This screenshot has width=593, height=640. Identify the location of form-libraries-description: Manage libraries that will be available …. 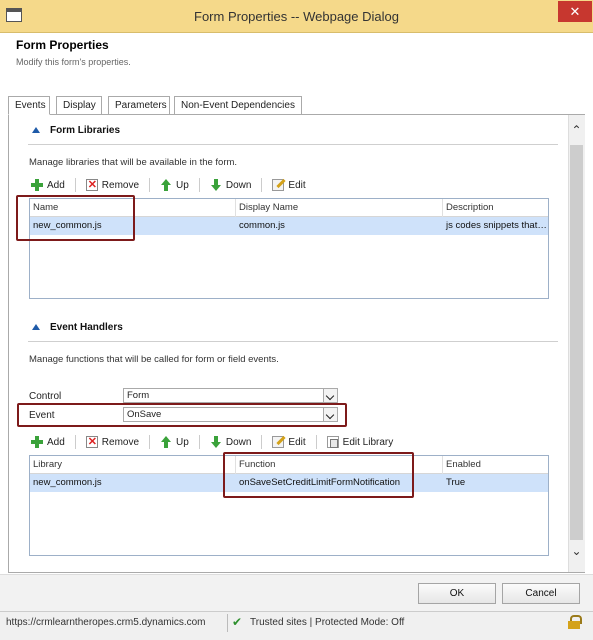
(133, 162).